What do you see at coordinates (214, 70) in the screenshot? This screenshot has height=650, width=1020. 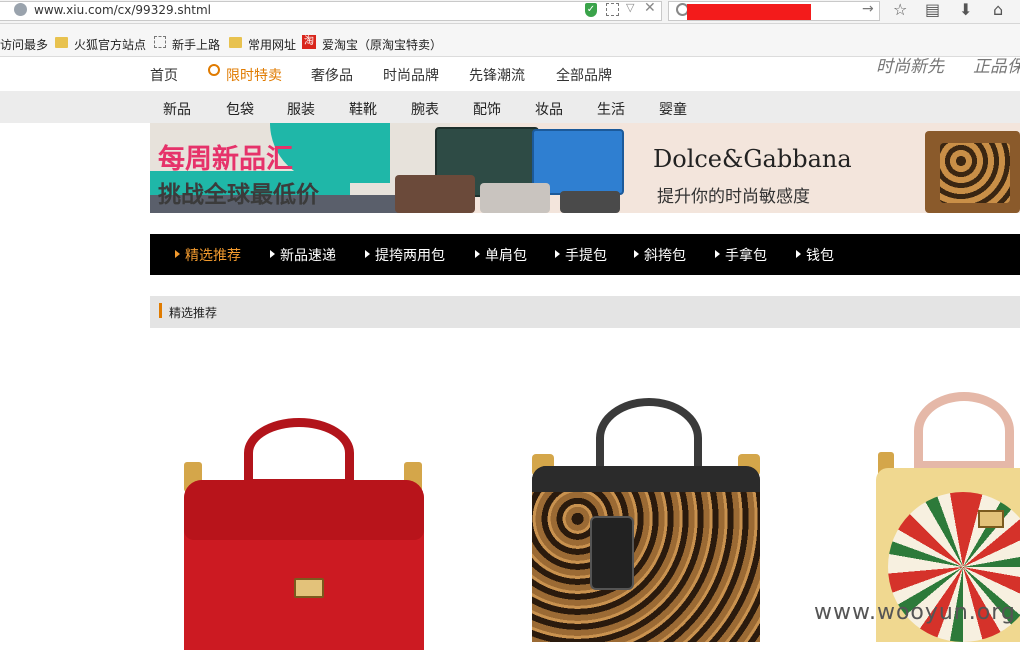 I see `clock-icon` at bounding box center [214, 70].